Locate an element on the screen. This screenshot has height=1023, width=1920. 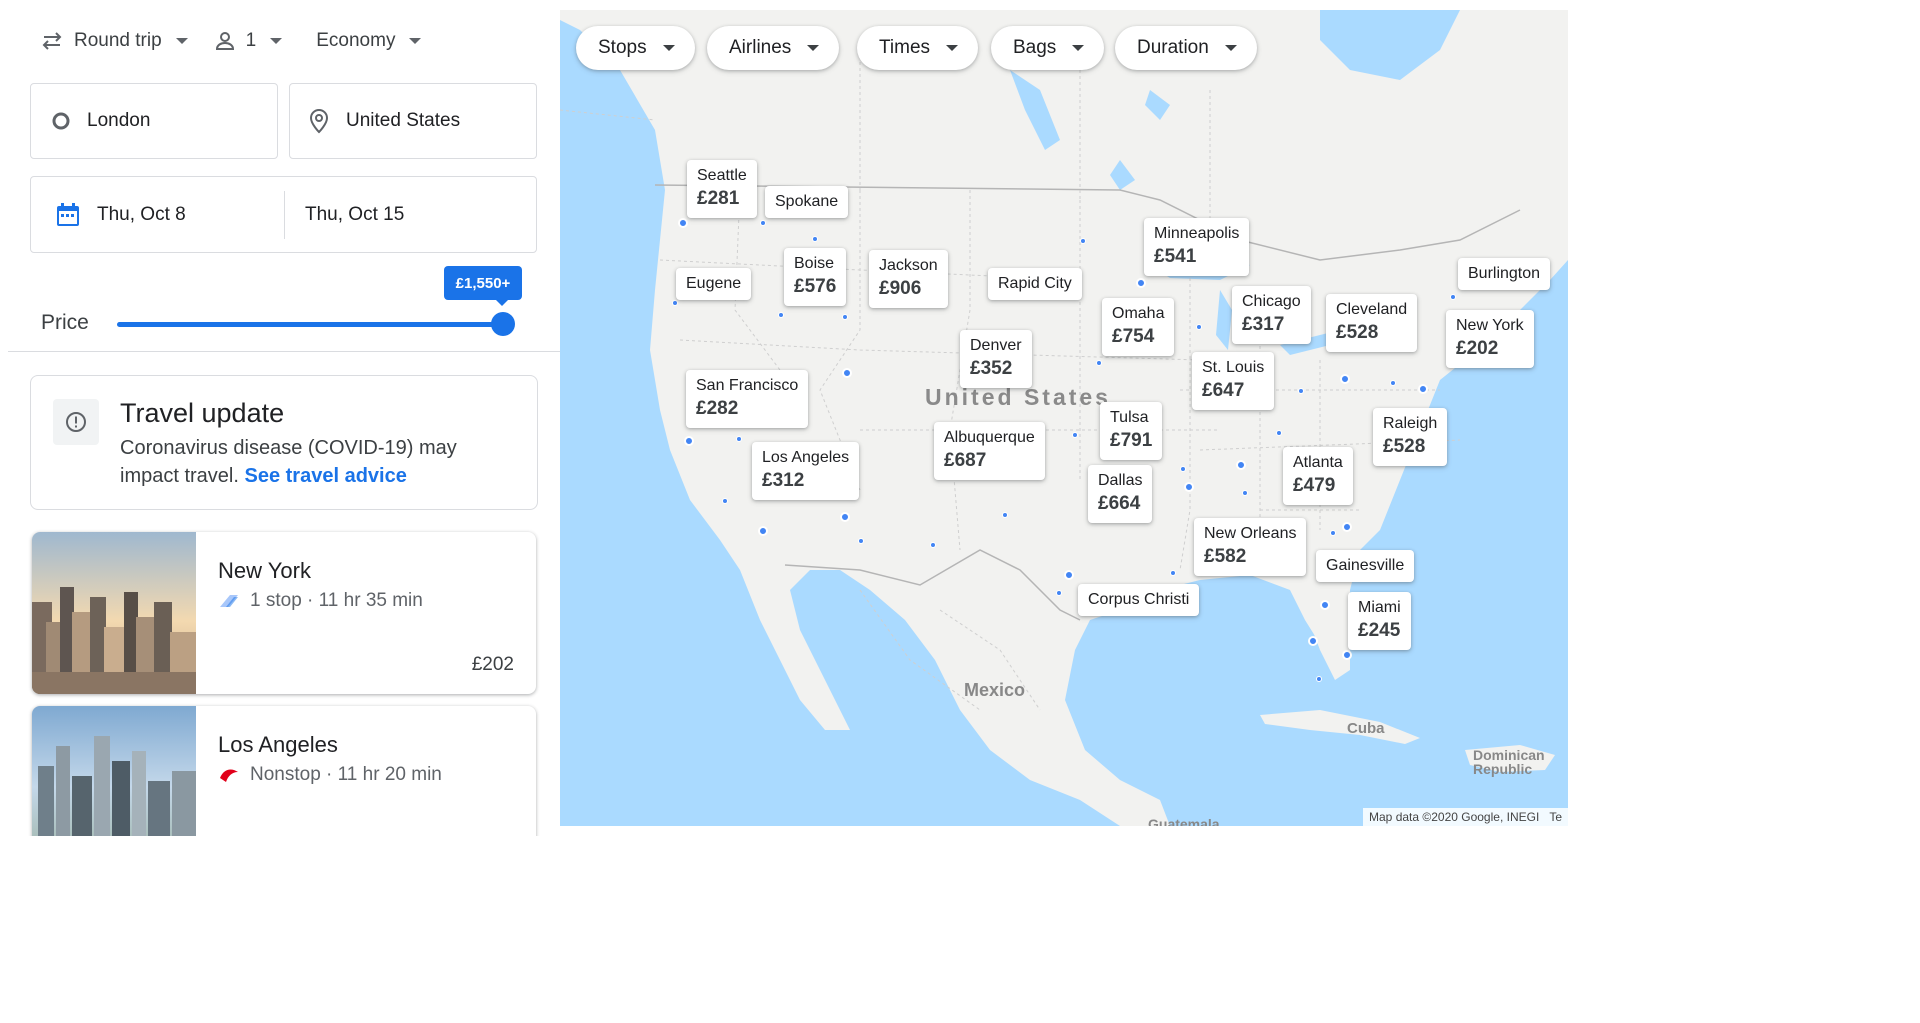
cabin-select: Economy is located at coordinates (365, 41).